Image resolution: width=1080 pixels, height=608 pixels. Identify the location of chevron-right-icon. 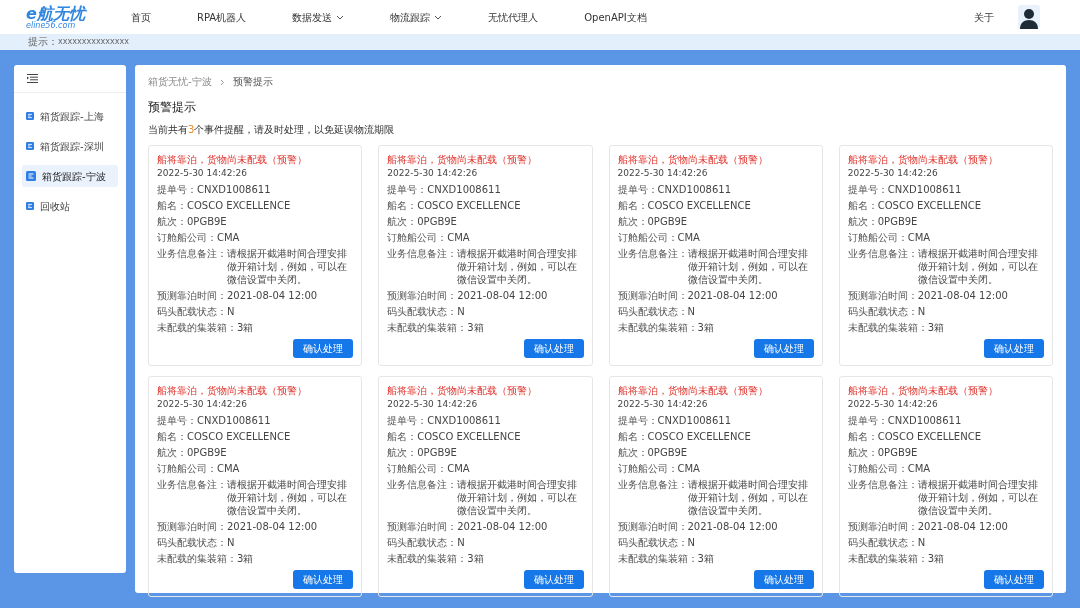
(222, 82).